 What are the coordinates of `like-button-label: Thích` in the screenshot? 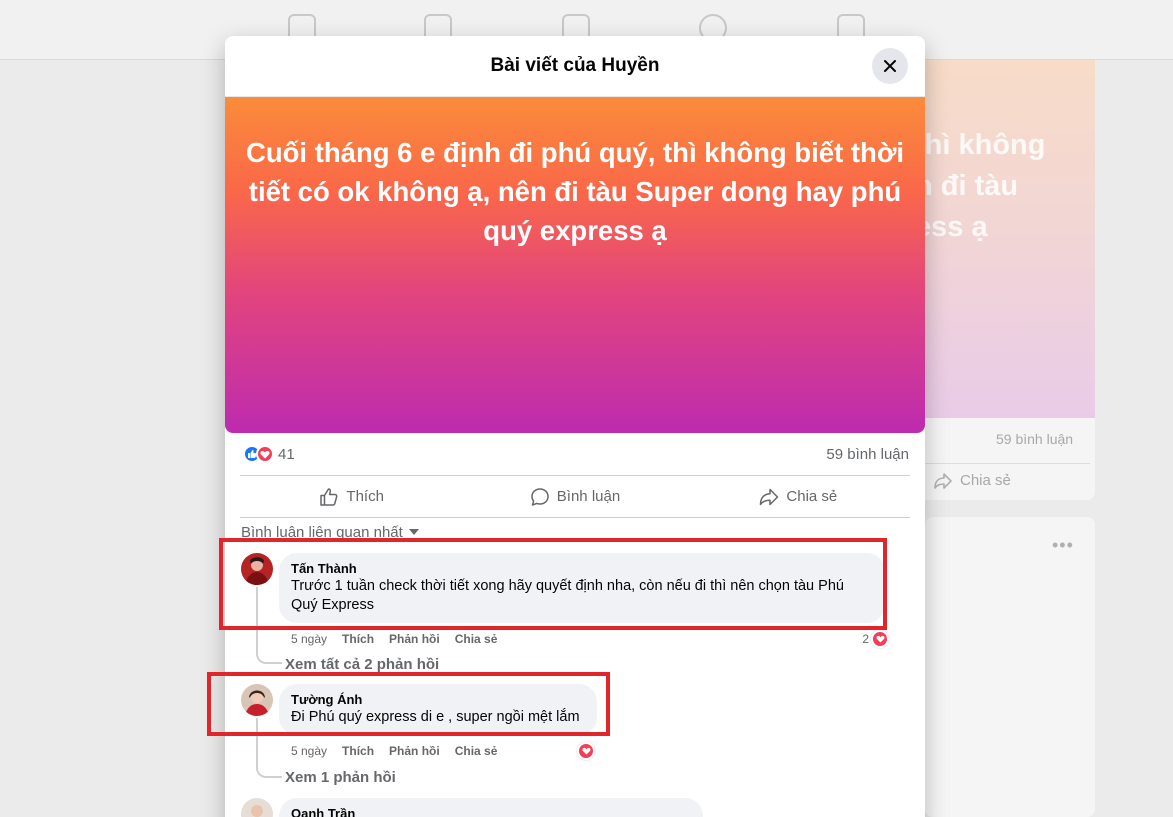 It's located at (365, 496).